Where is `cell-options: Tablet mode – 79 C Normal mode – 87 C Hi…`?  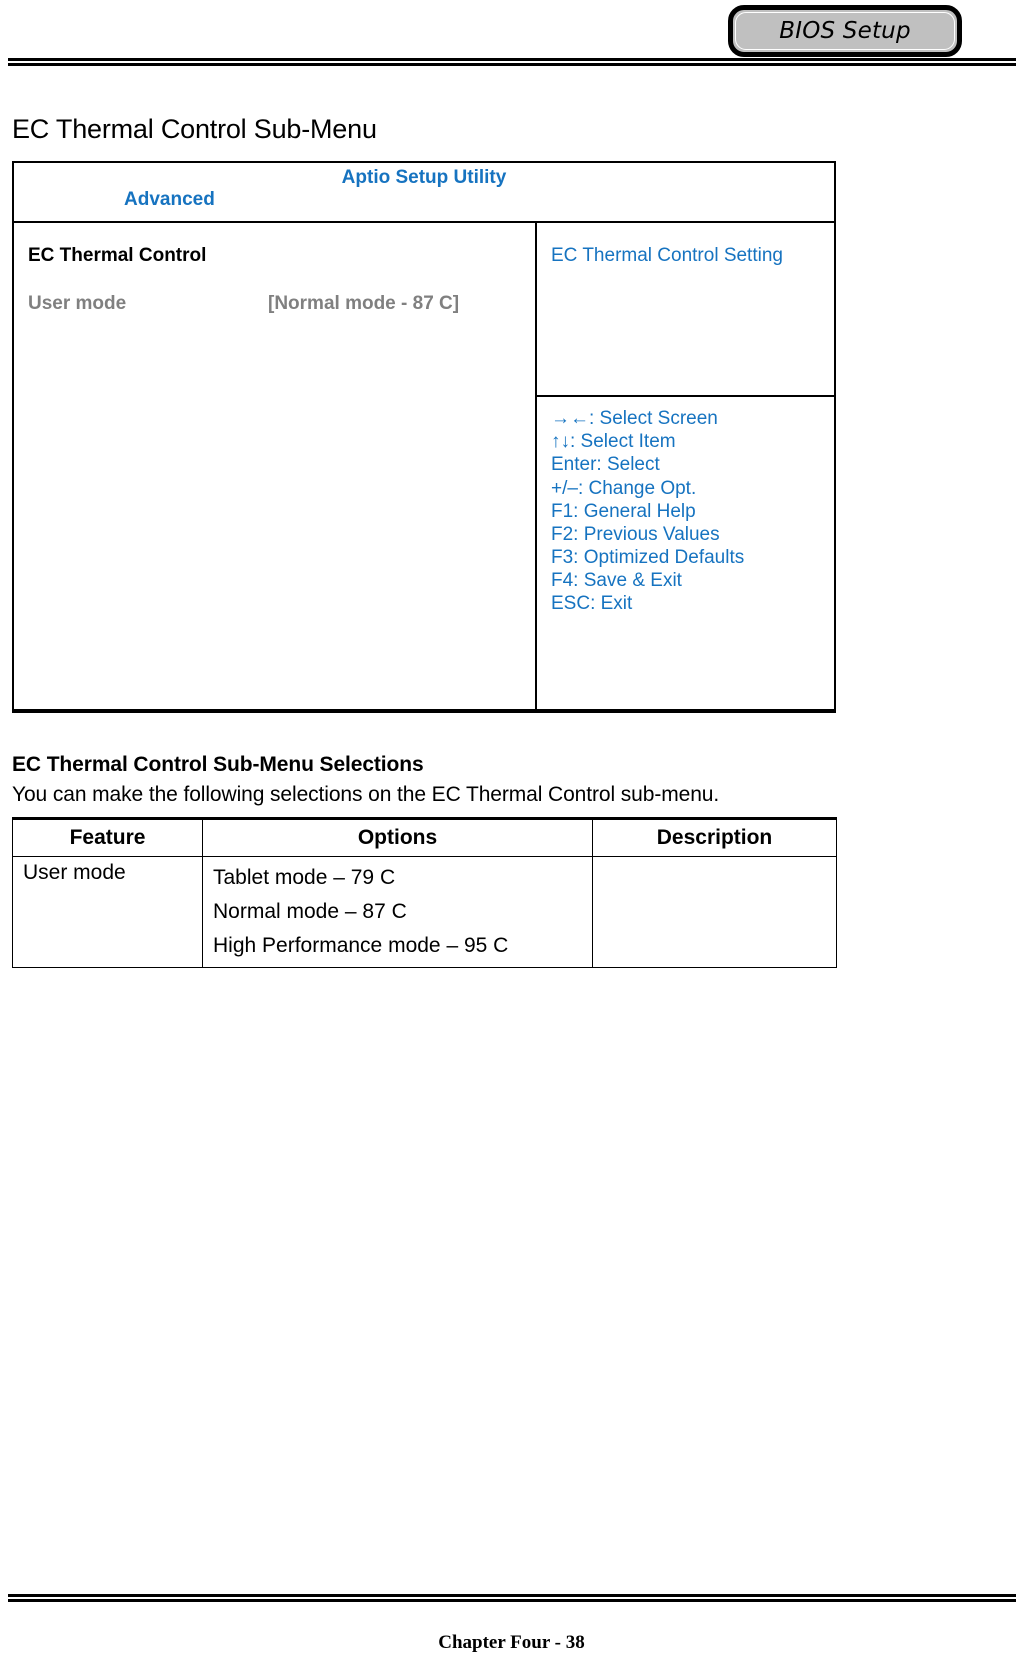 cell-options: Tablet mode – 79 C Normal mode – 87 C Hi… is located at coordinates (397, 912).